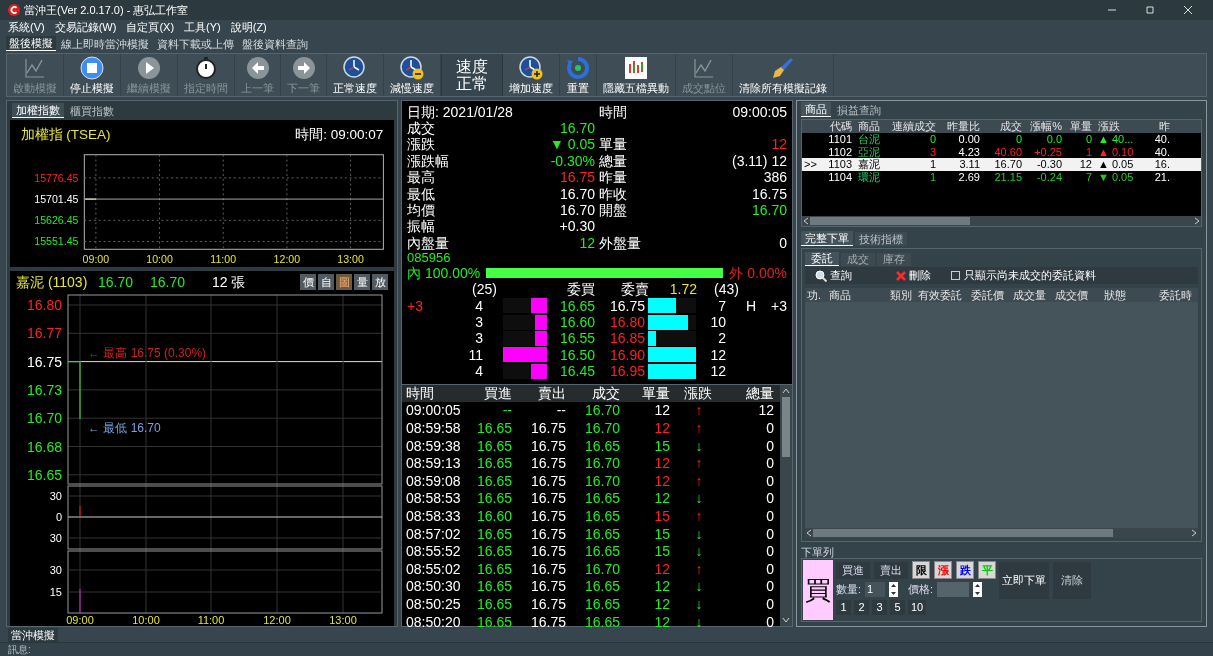 Image resolution: width=1213 pixels, height=656 pixels. I want to click on maximize-icon, so click(1150, 10).